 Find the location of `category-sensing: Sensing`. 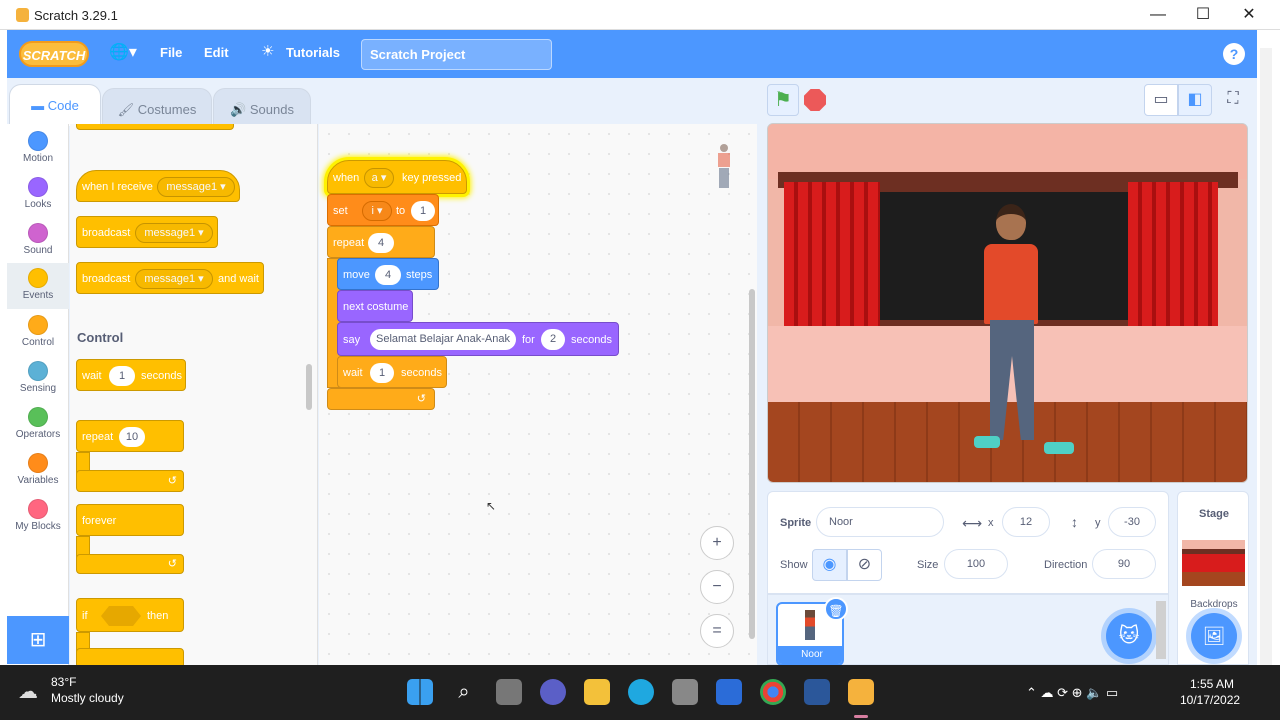

category-sensing: Sensing is located at coordinates (38, 379).